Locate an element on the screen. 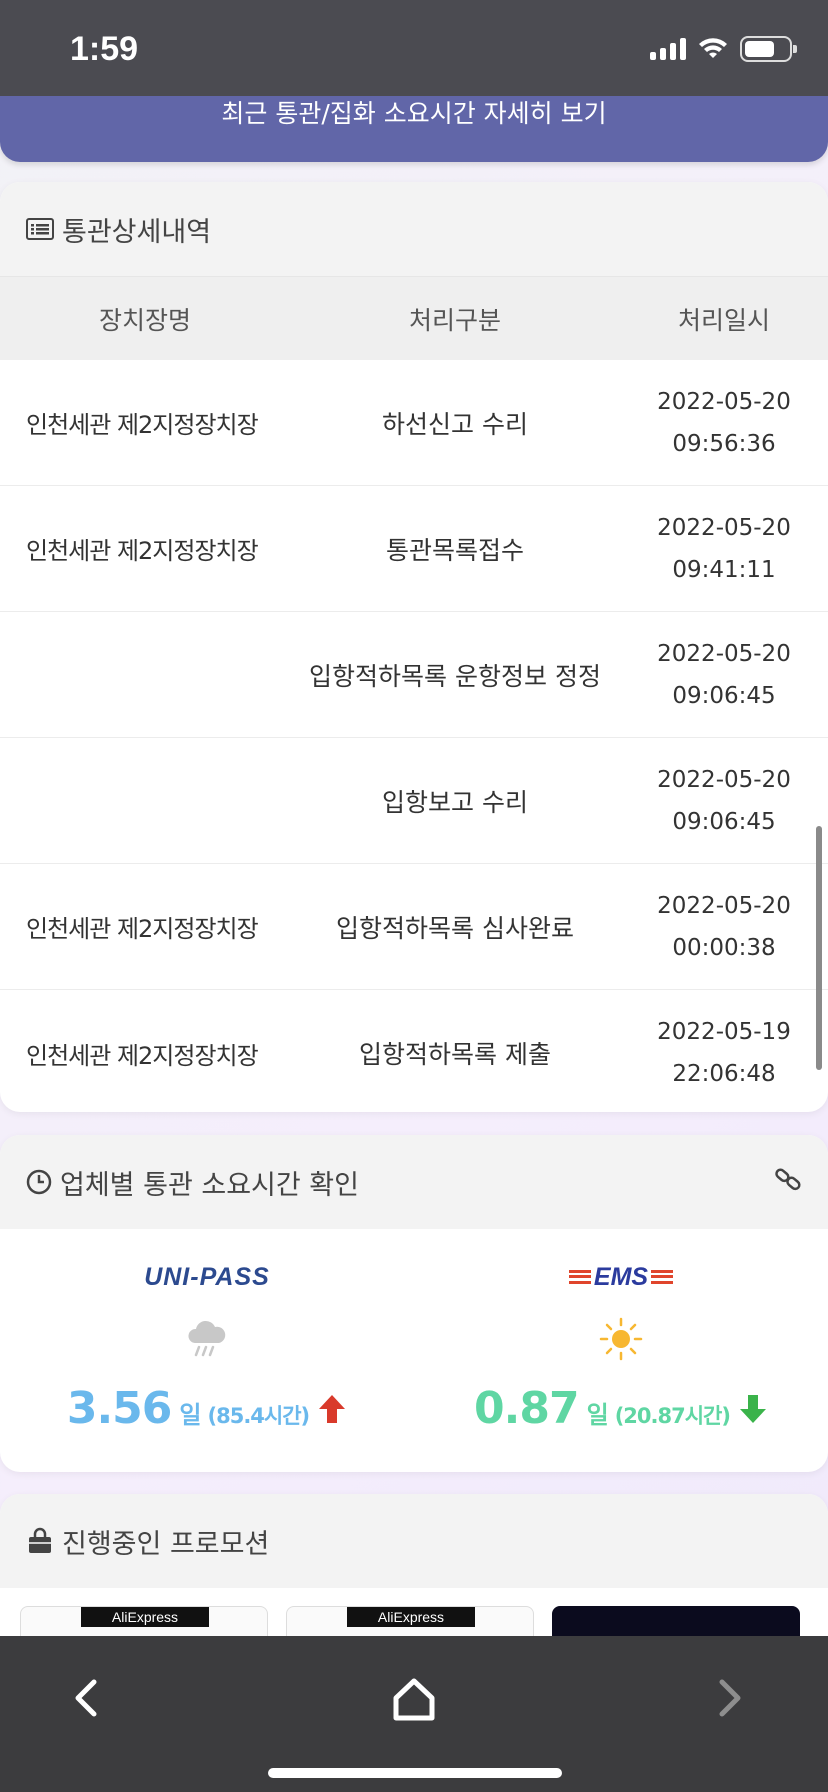 The image size is (828, 1792). table-row: 입항보고 수리 2022-05-20 09:06:45 is located at coordinates (414, 801).